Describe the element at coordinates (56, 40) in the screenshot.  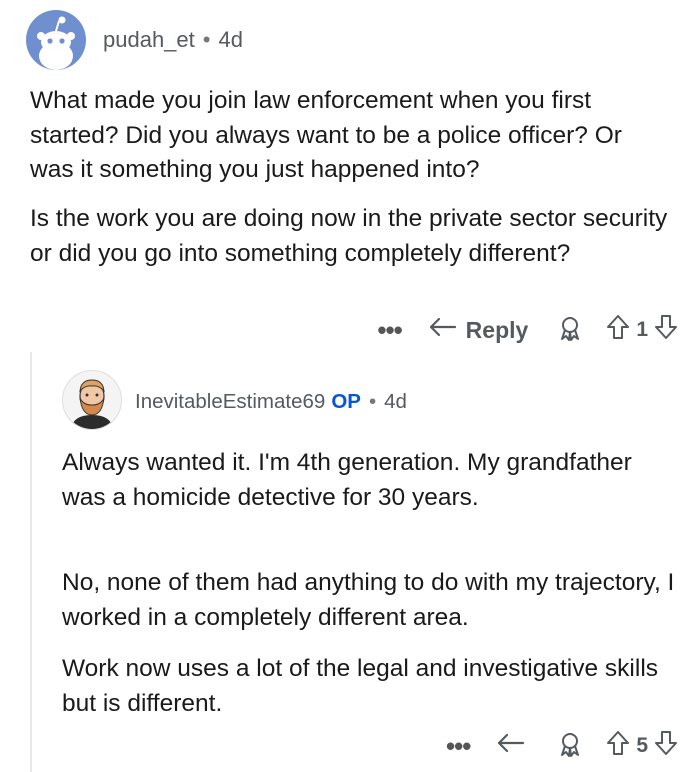
I see `snoo-avatar-icon` at that location.